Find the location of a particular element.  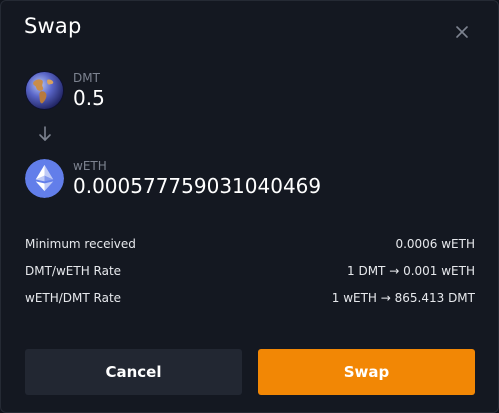

to-token-row: wETH 0.000577759031040469 is located at coordinates (245, 181).